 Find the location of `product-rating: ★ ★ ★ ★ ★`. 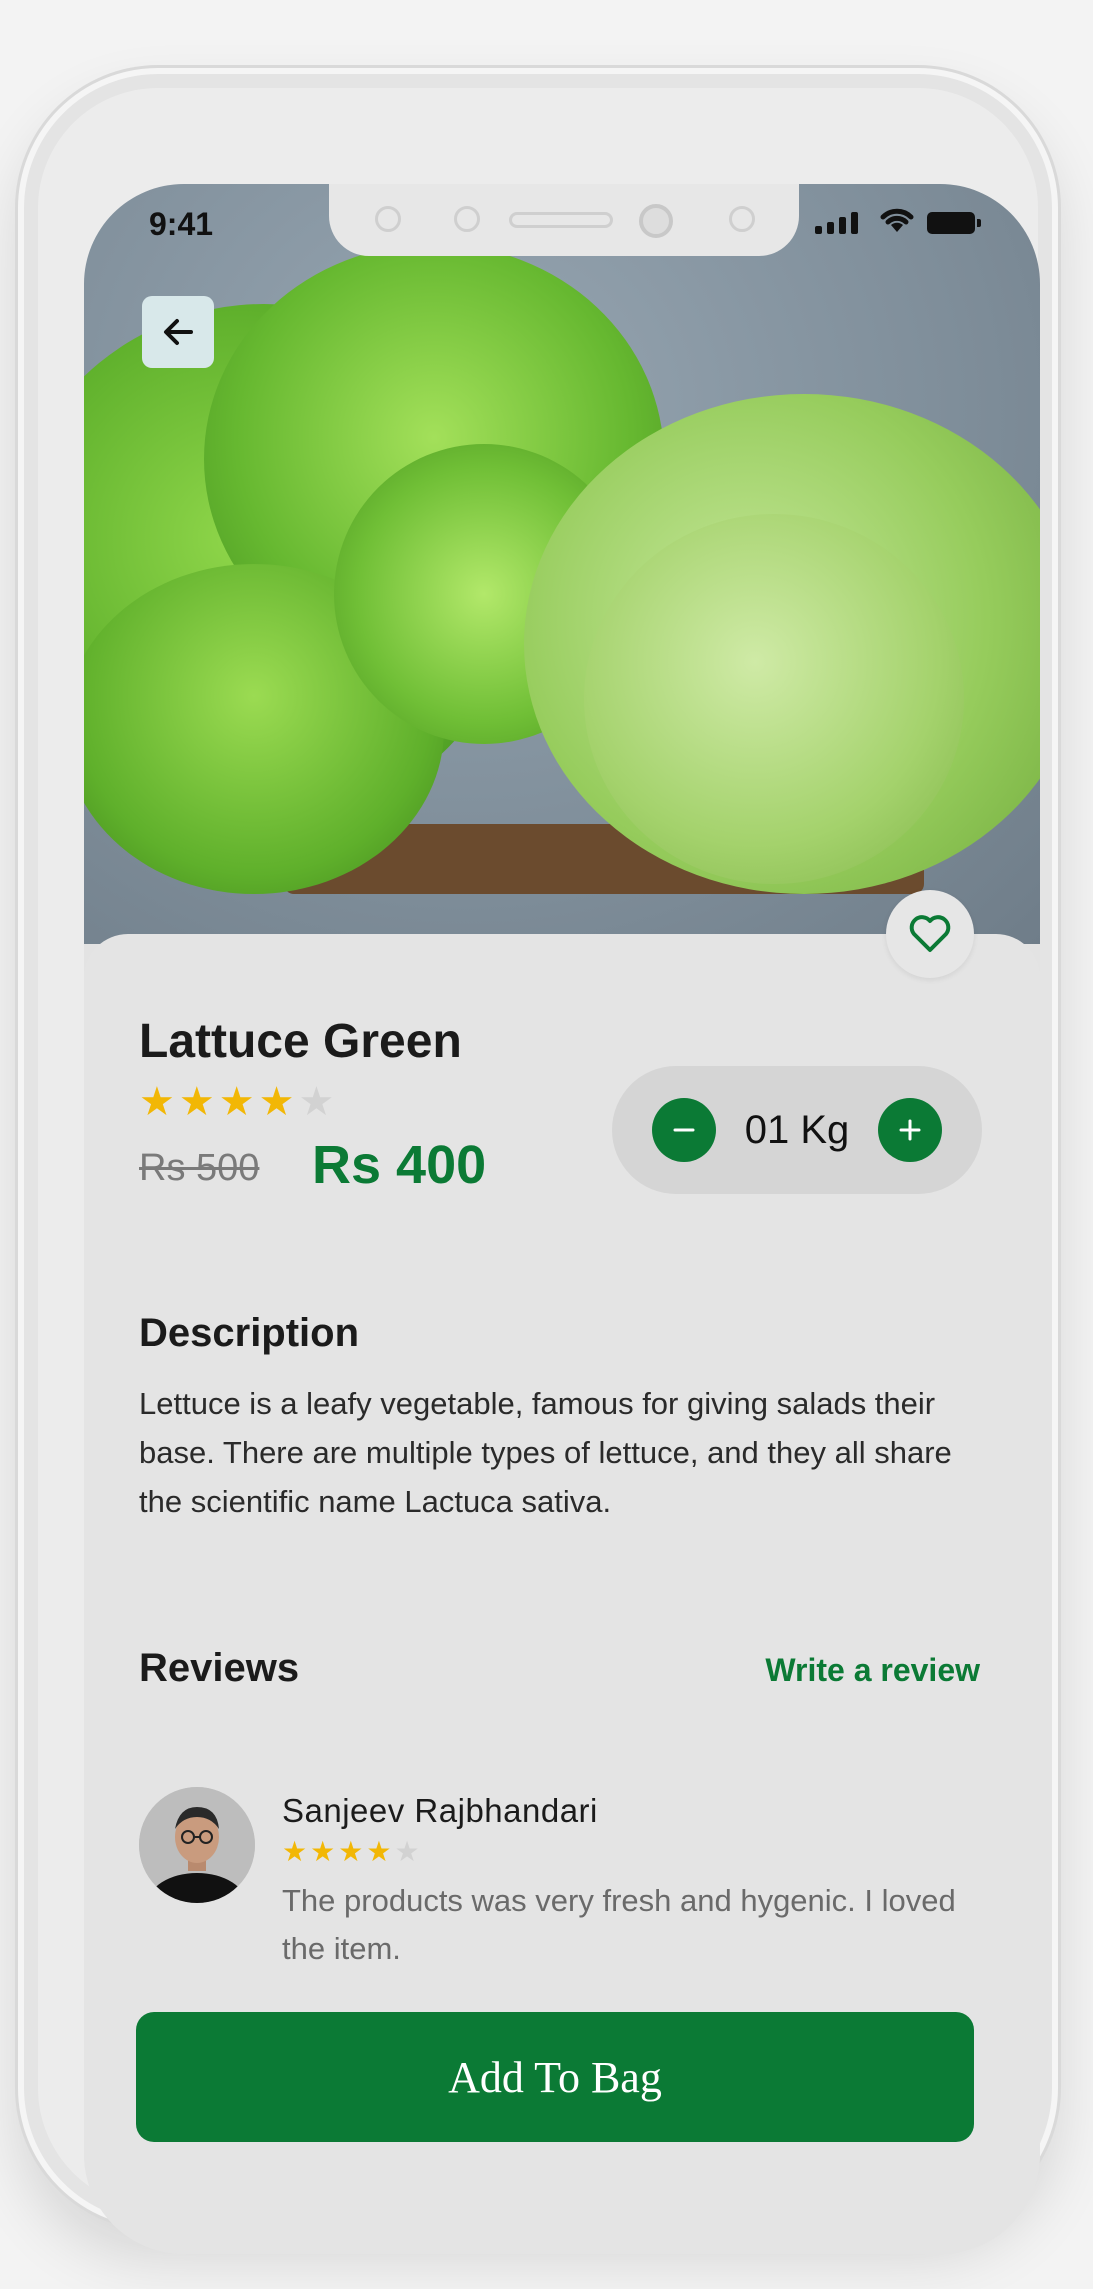

product-rating: ★ ★ ★ ★ ★ is located at coordinates (236, 1102).